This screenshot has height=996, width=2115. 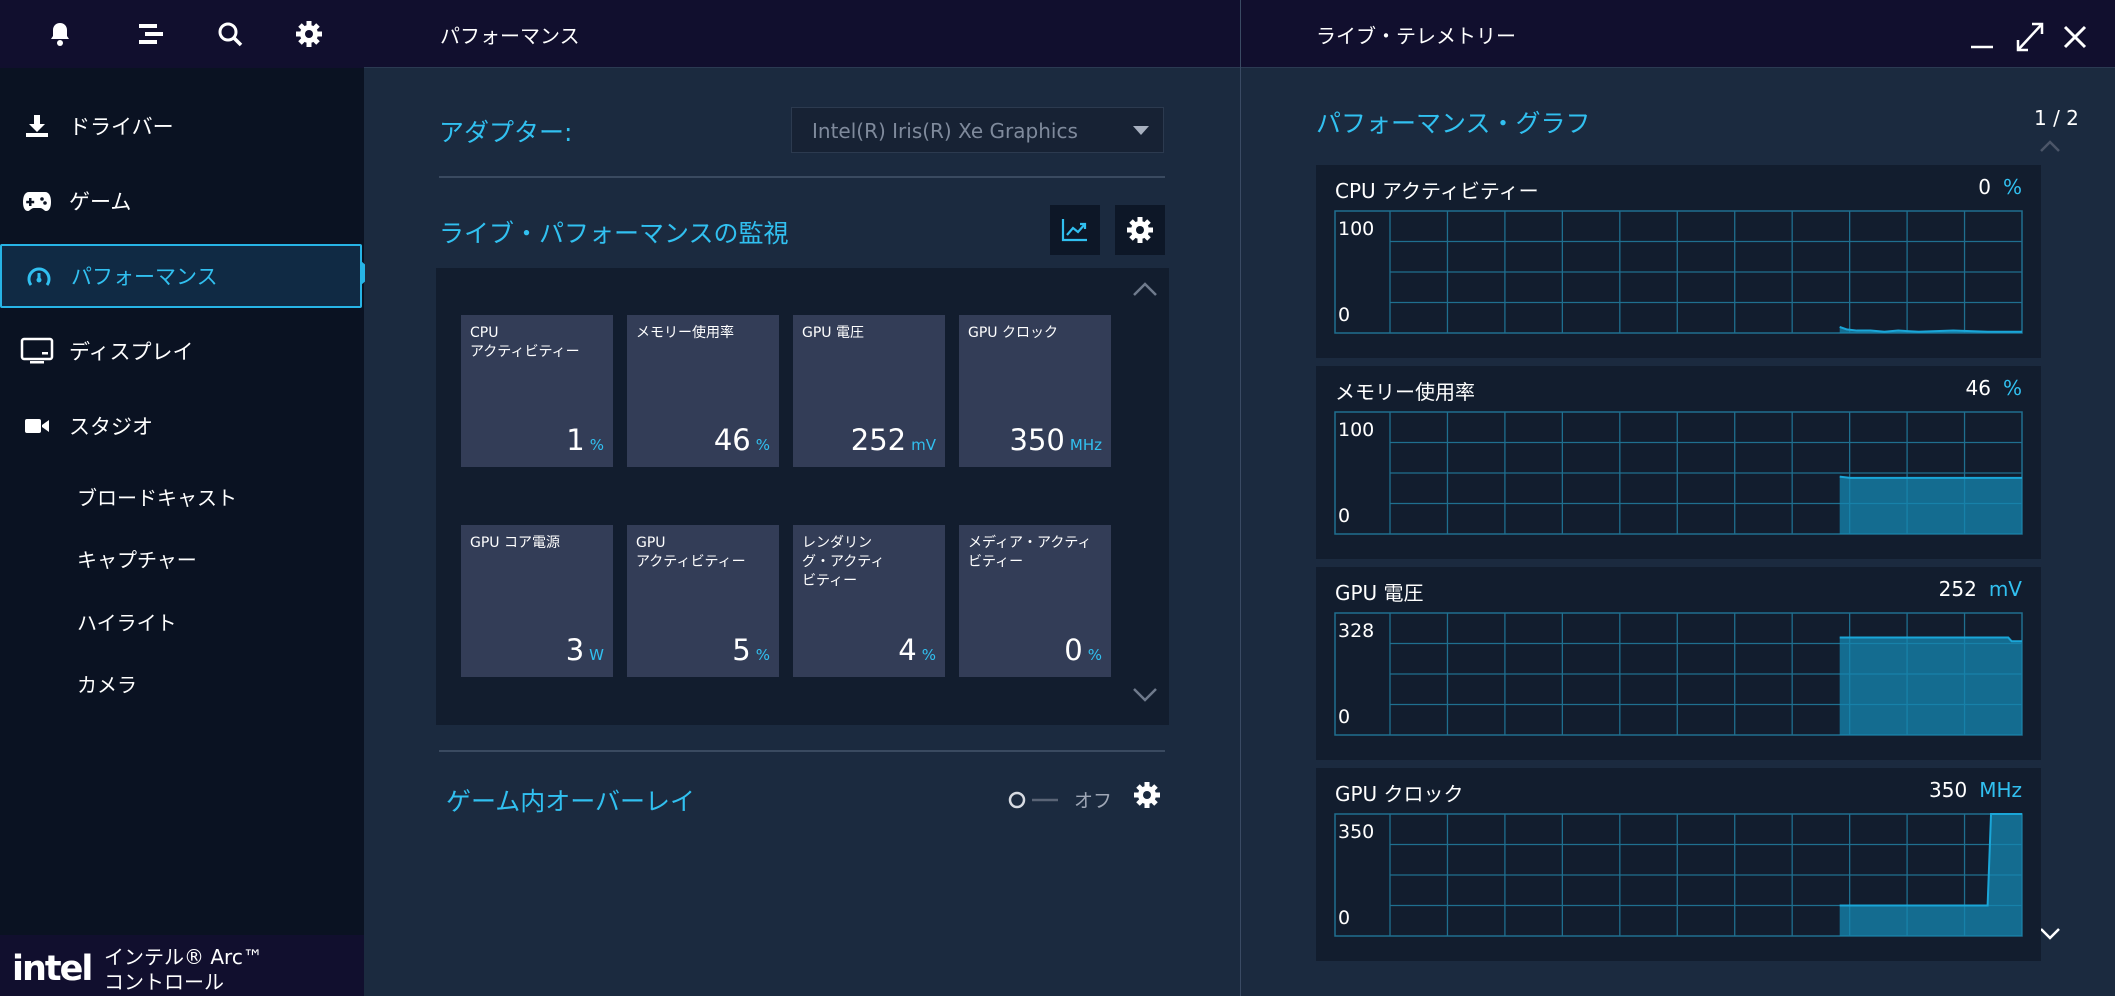 What do you see at coordinates (181, 126) in the screenshot?
I see `sidebar-item-driver: ドライバー` at bounding box center [181, 126].